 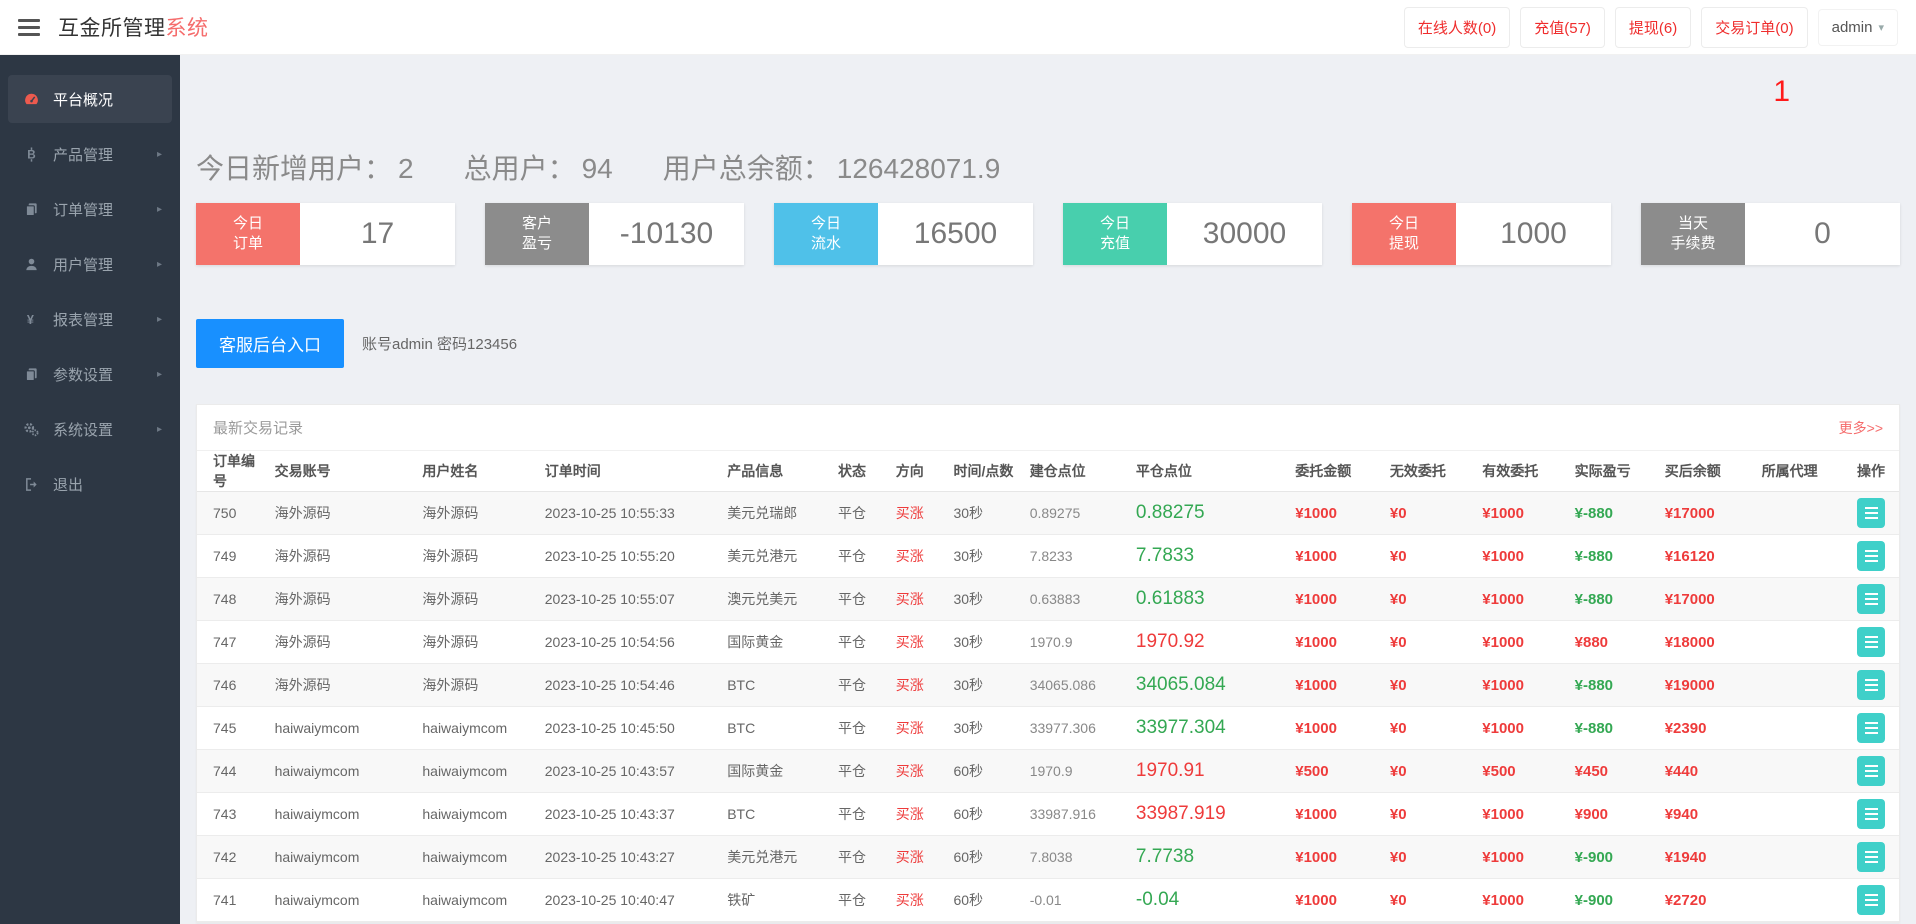 What do you see at coordinates (477, 685) in the screenshot?
I see `cell-name: 海外源码` at bounding box center [477, 685].